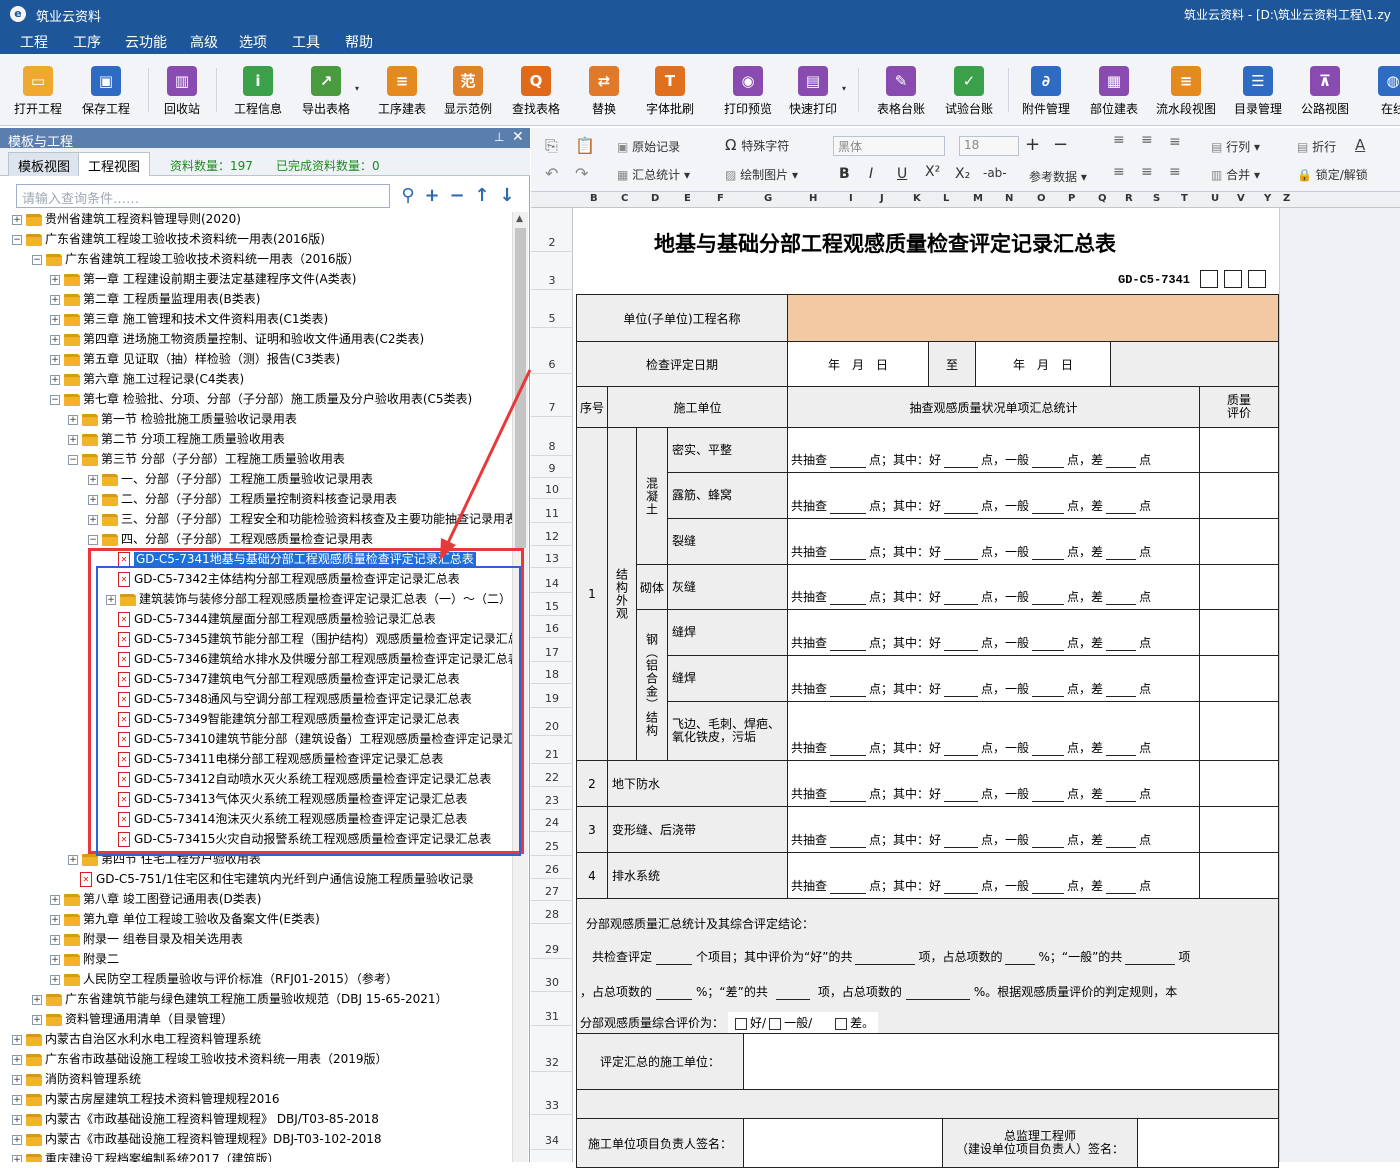  I want to click on tab-template-view: 模板视图, so click(44, 164).